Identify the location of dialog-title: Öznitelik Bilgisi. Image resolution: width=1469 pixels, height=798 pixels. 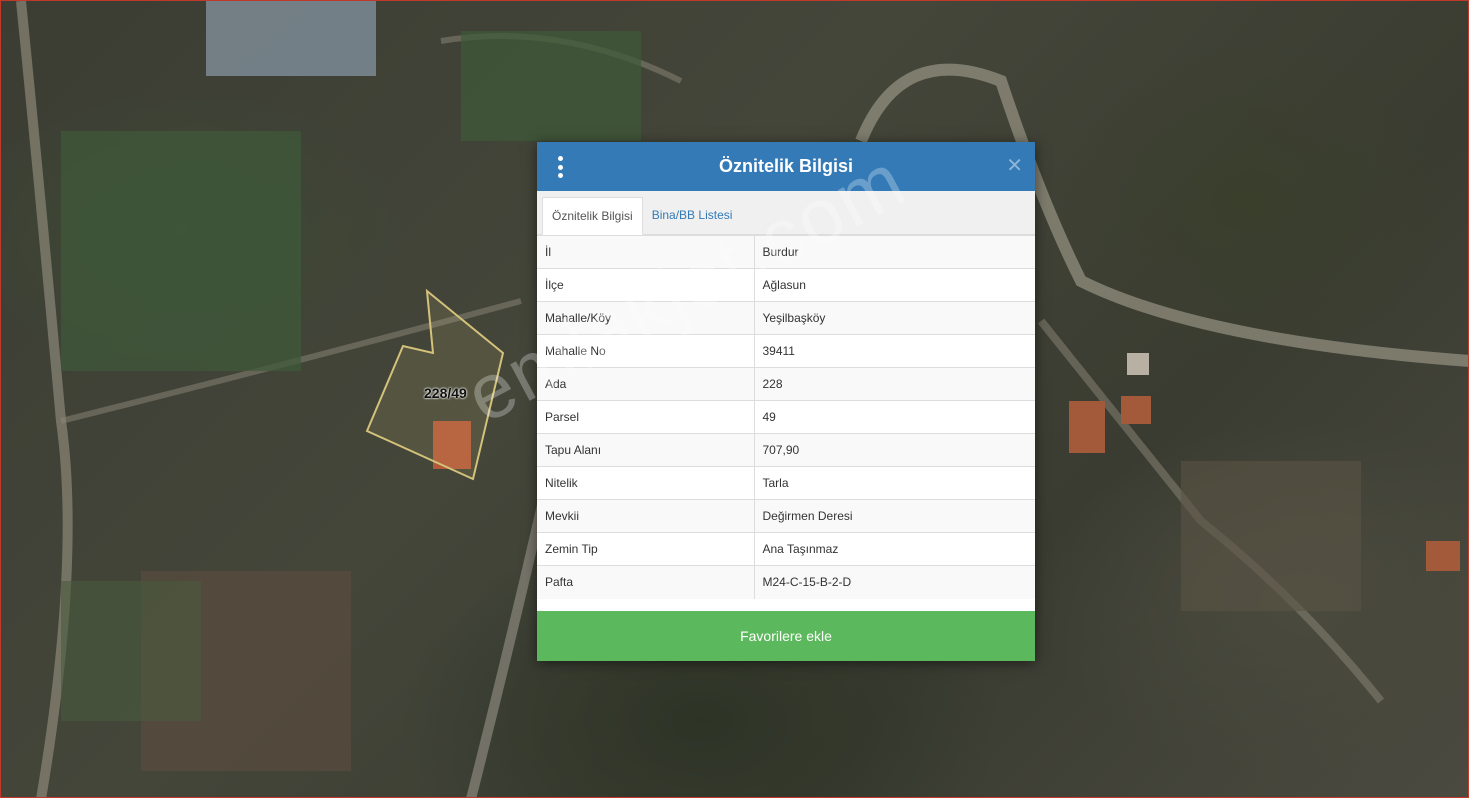
(786, 166).